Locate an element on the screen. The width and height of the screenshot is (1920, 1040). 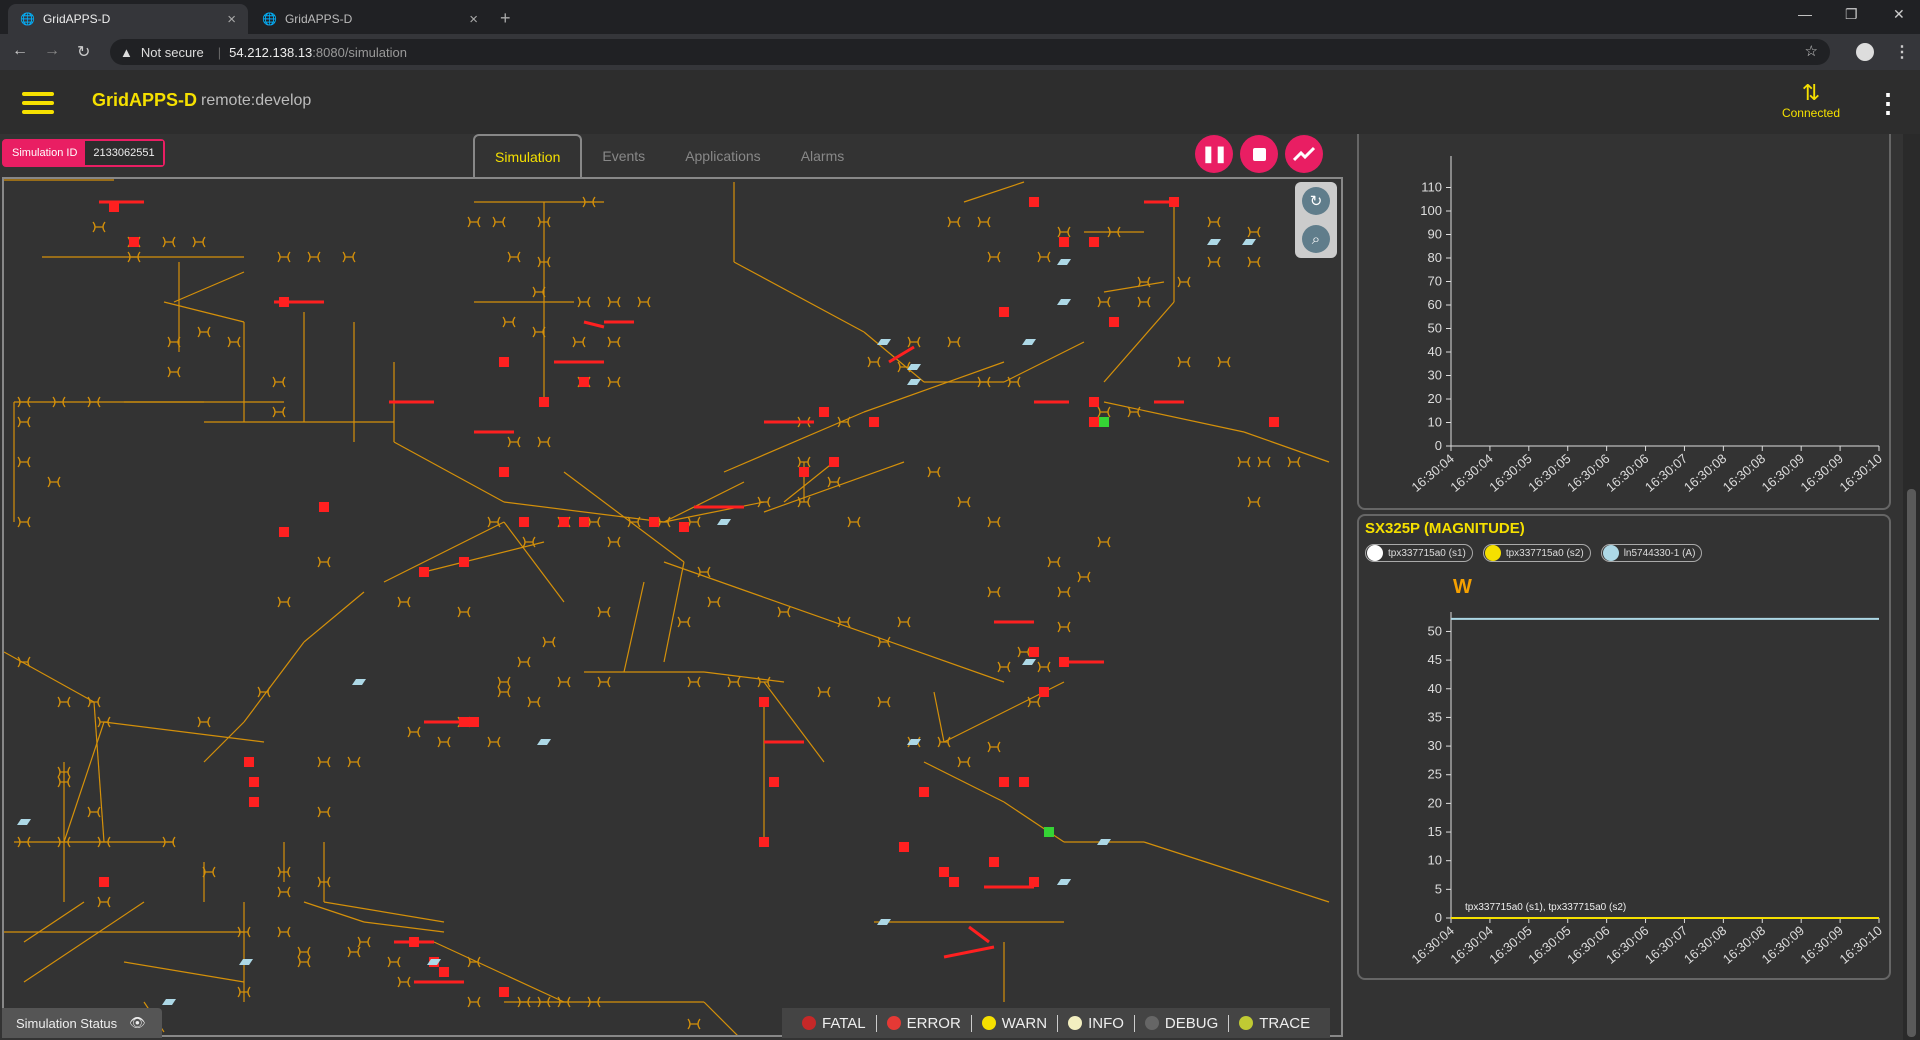
panel-scrollbar is located at coordinates (1911, 587).